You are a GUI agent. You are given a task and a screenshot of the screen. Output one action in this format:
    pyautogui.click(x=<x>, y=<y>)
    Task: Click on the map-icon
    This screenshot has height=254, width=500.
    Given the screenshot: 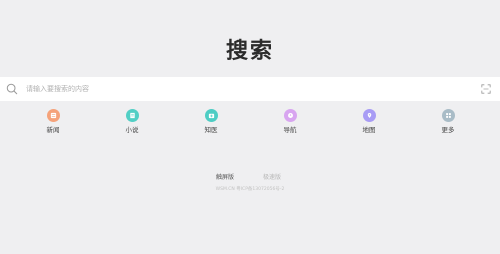 What is the action you would take?
    pyautogui.click(x=369, y=115)
    